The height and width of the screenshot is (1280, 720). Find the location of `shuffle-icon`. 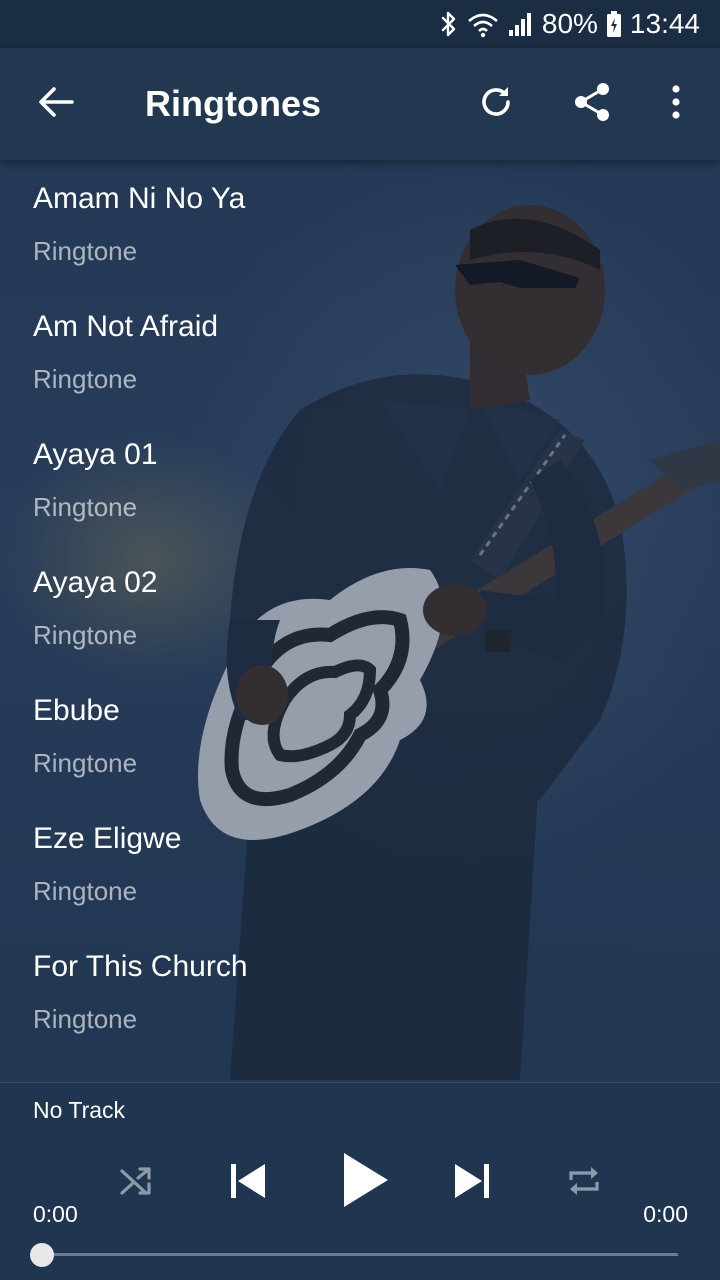

shuffle-icon is located at coordinates (136, 1183).